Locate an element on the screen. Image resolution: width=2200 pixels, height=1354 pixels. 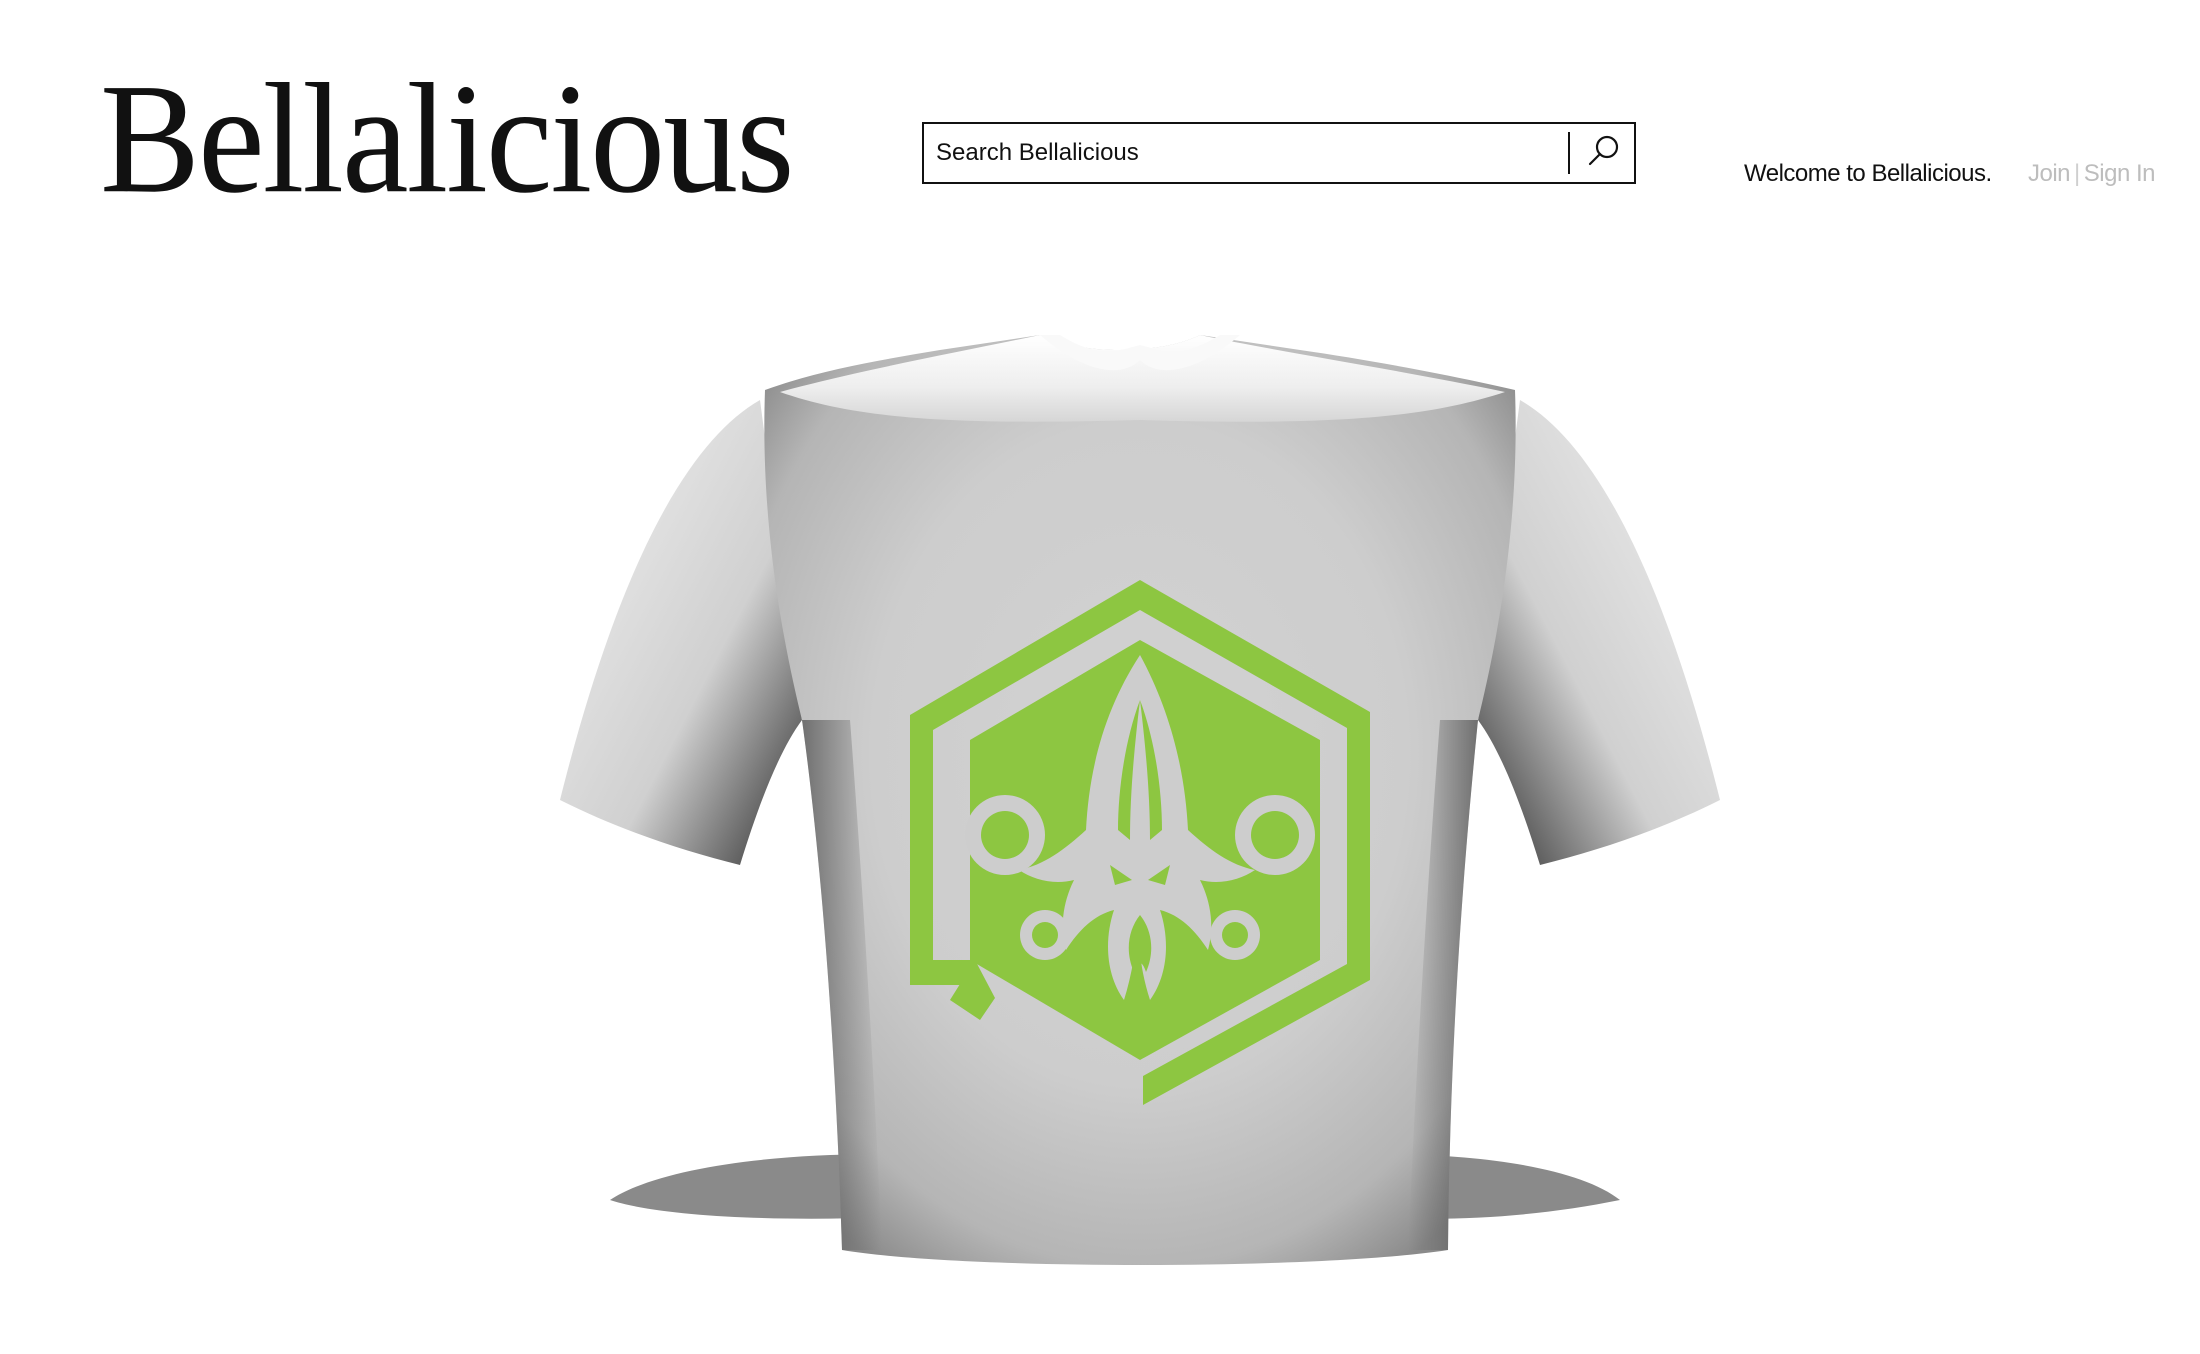
search-bar is located at coordinates (1279, 153).